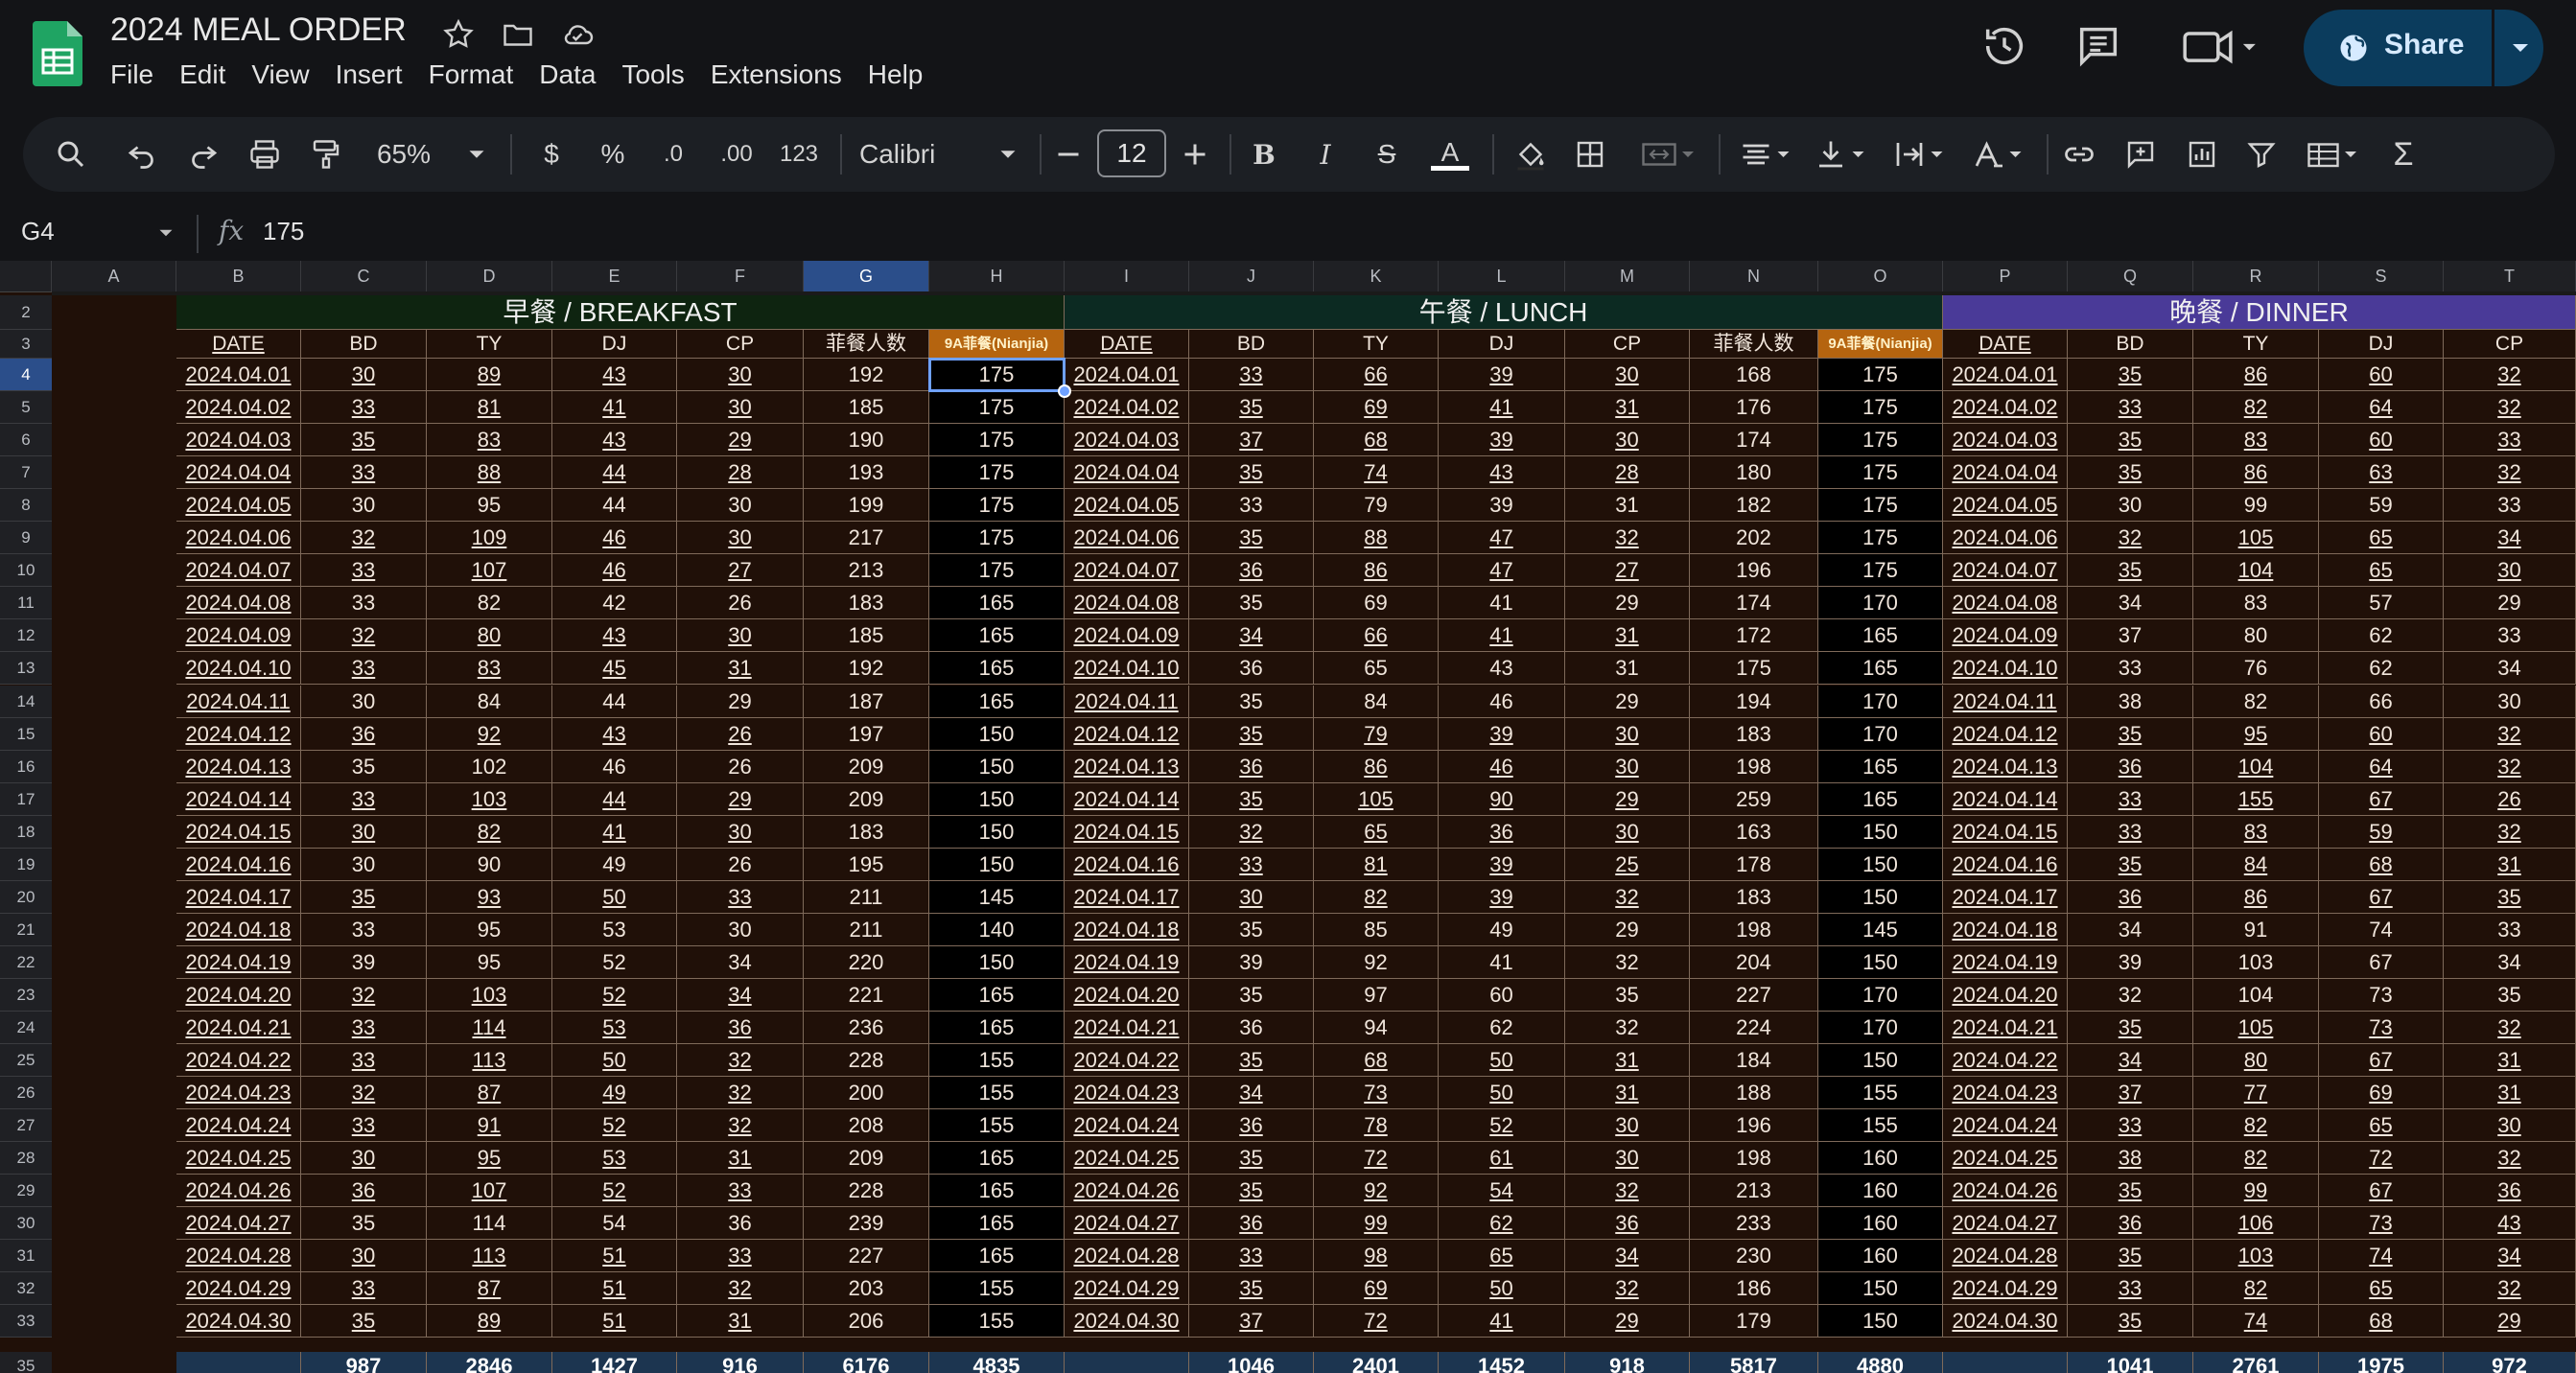 The image size is (2576, 1373). I want to click on row-header-22: 22, so click(26, 962).